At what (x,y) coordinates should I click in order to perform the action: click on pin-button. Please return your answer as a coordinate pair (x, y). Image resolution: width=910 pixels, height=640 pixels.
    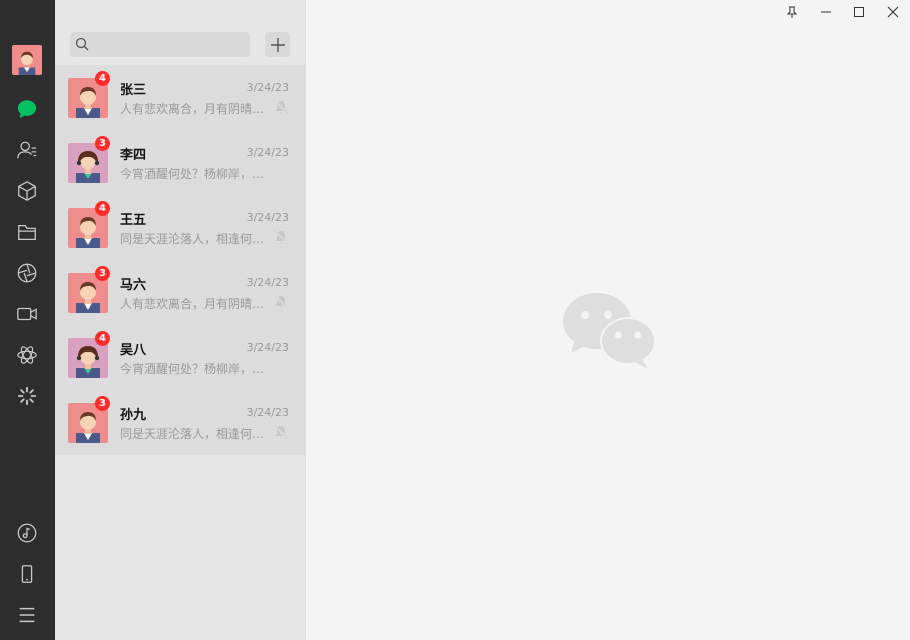
    Looking at the image, I should click on (792, 12).